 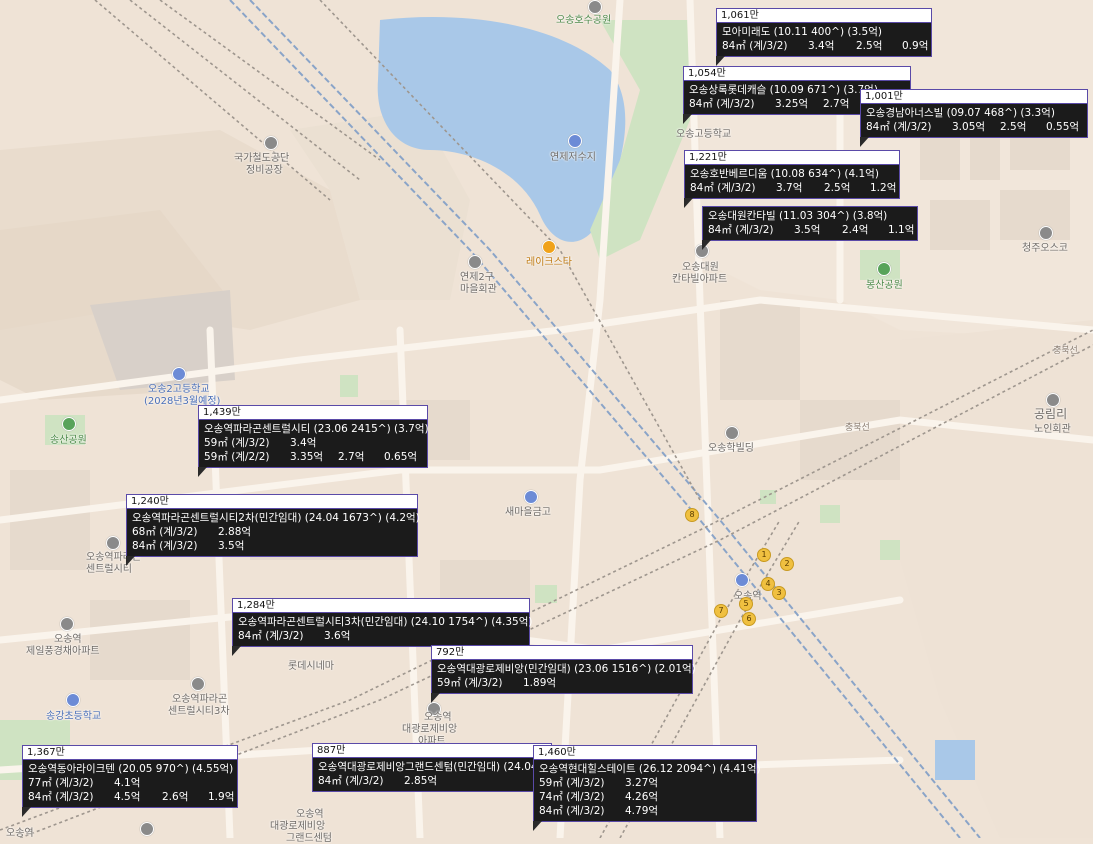 What do you see at coordinates (63, 651) in the screenshot?
I see `label-jeil-apt: 제일풍경채아파트` at bounding box center [63, 651].